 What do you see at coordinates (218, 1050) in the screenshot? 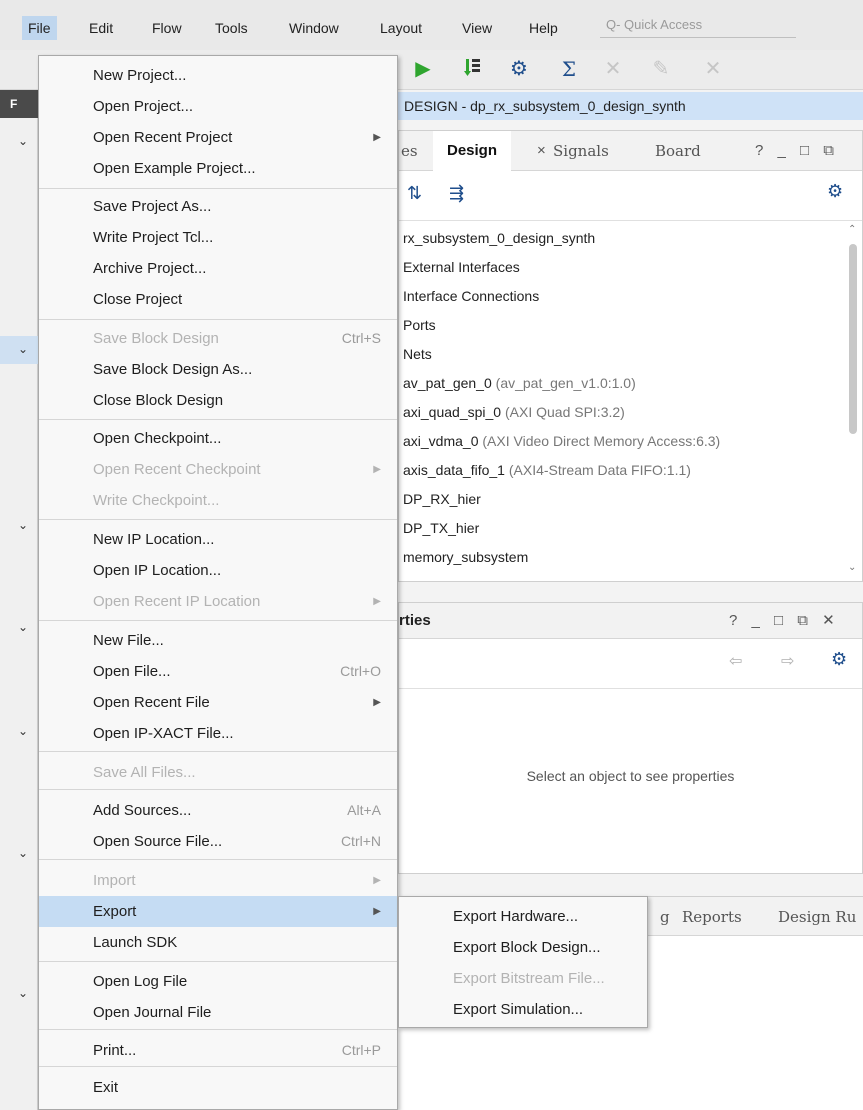
I see `menu-item-print: Print... Ctrl+P` at bounding box center [218, 1050].